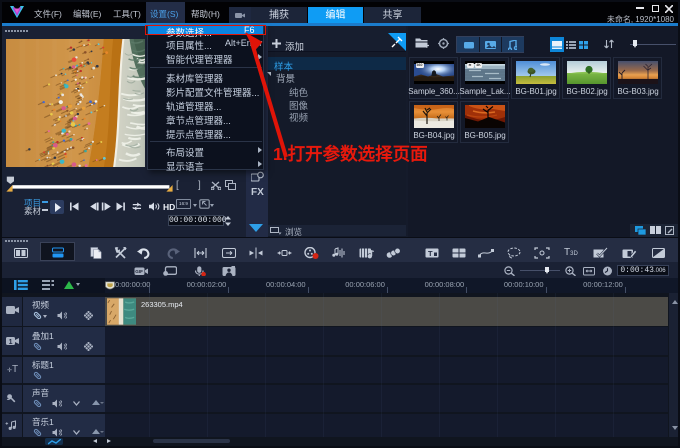 The width and height of the screenshot is (680, 448). What do you see at coordinates (430, 252) in the screenshot?
I see `svg-text: T` at bounding box center [430, 252].